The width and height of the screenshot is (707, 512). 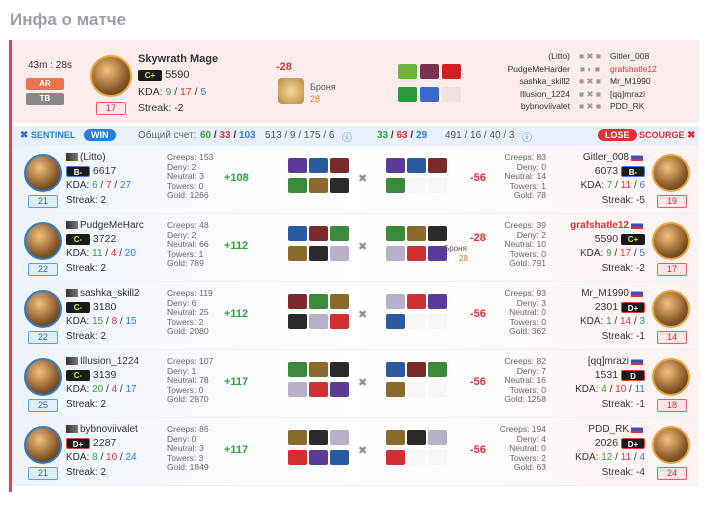 I want to click on player-right: Mr_M1990, so click(x=630, y=81).